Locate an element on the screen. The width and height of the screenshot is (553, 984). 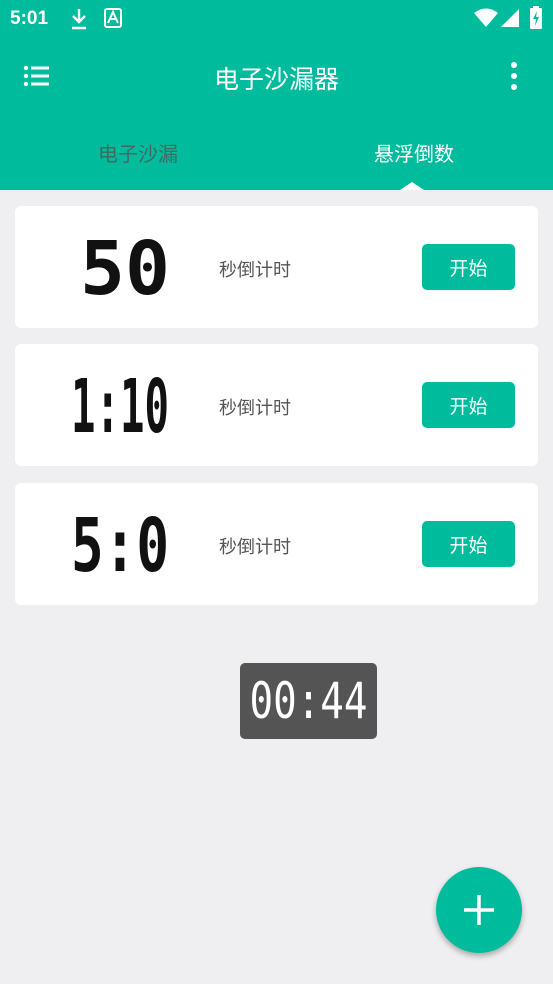
app-title: 电子沙漏器 is located at coordinates (276, 79).